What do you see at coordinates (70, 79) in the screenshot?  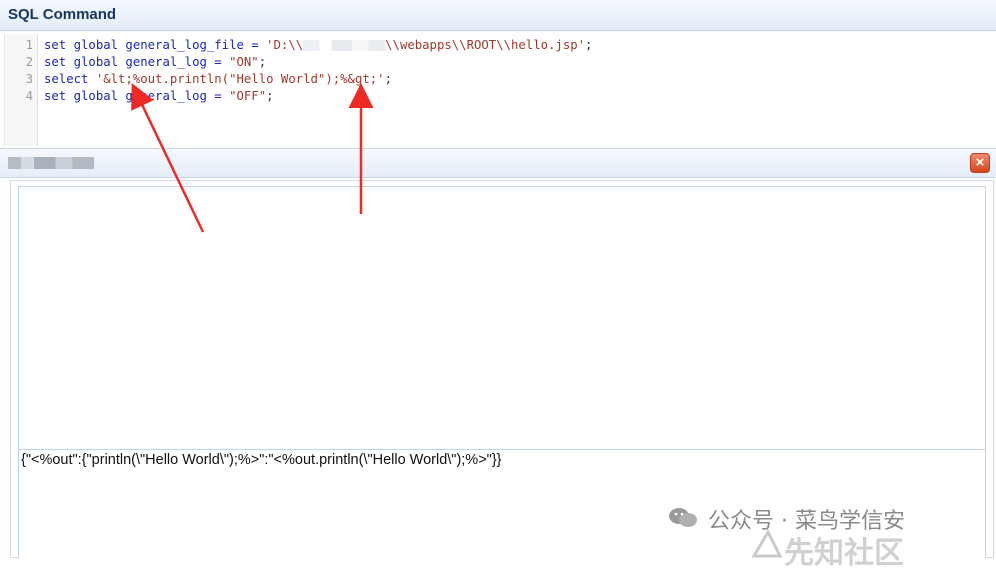 I see `code-keyword: select` at bounding box center [70, 79].